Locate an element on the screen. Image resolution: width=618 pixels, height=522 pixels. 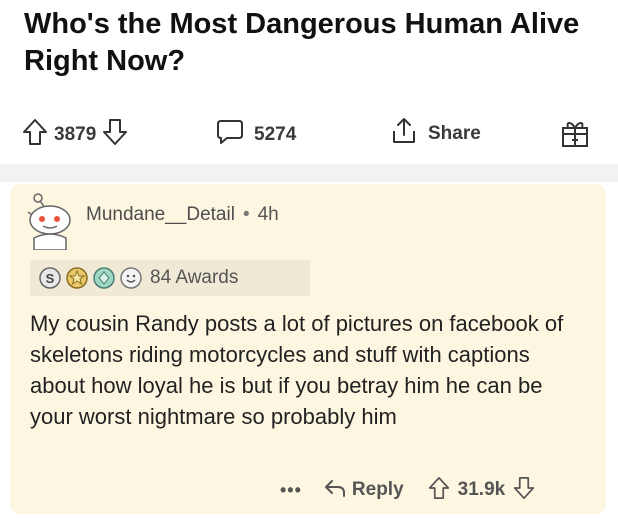
comment-username: Mundane__Detail is located at coordinates (160, 215).